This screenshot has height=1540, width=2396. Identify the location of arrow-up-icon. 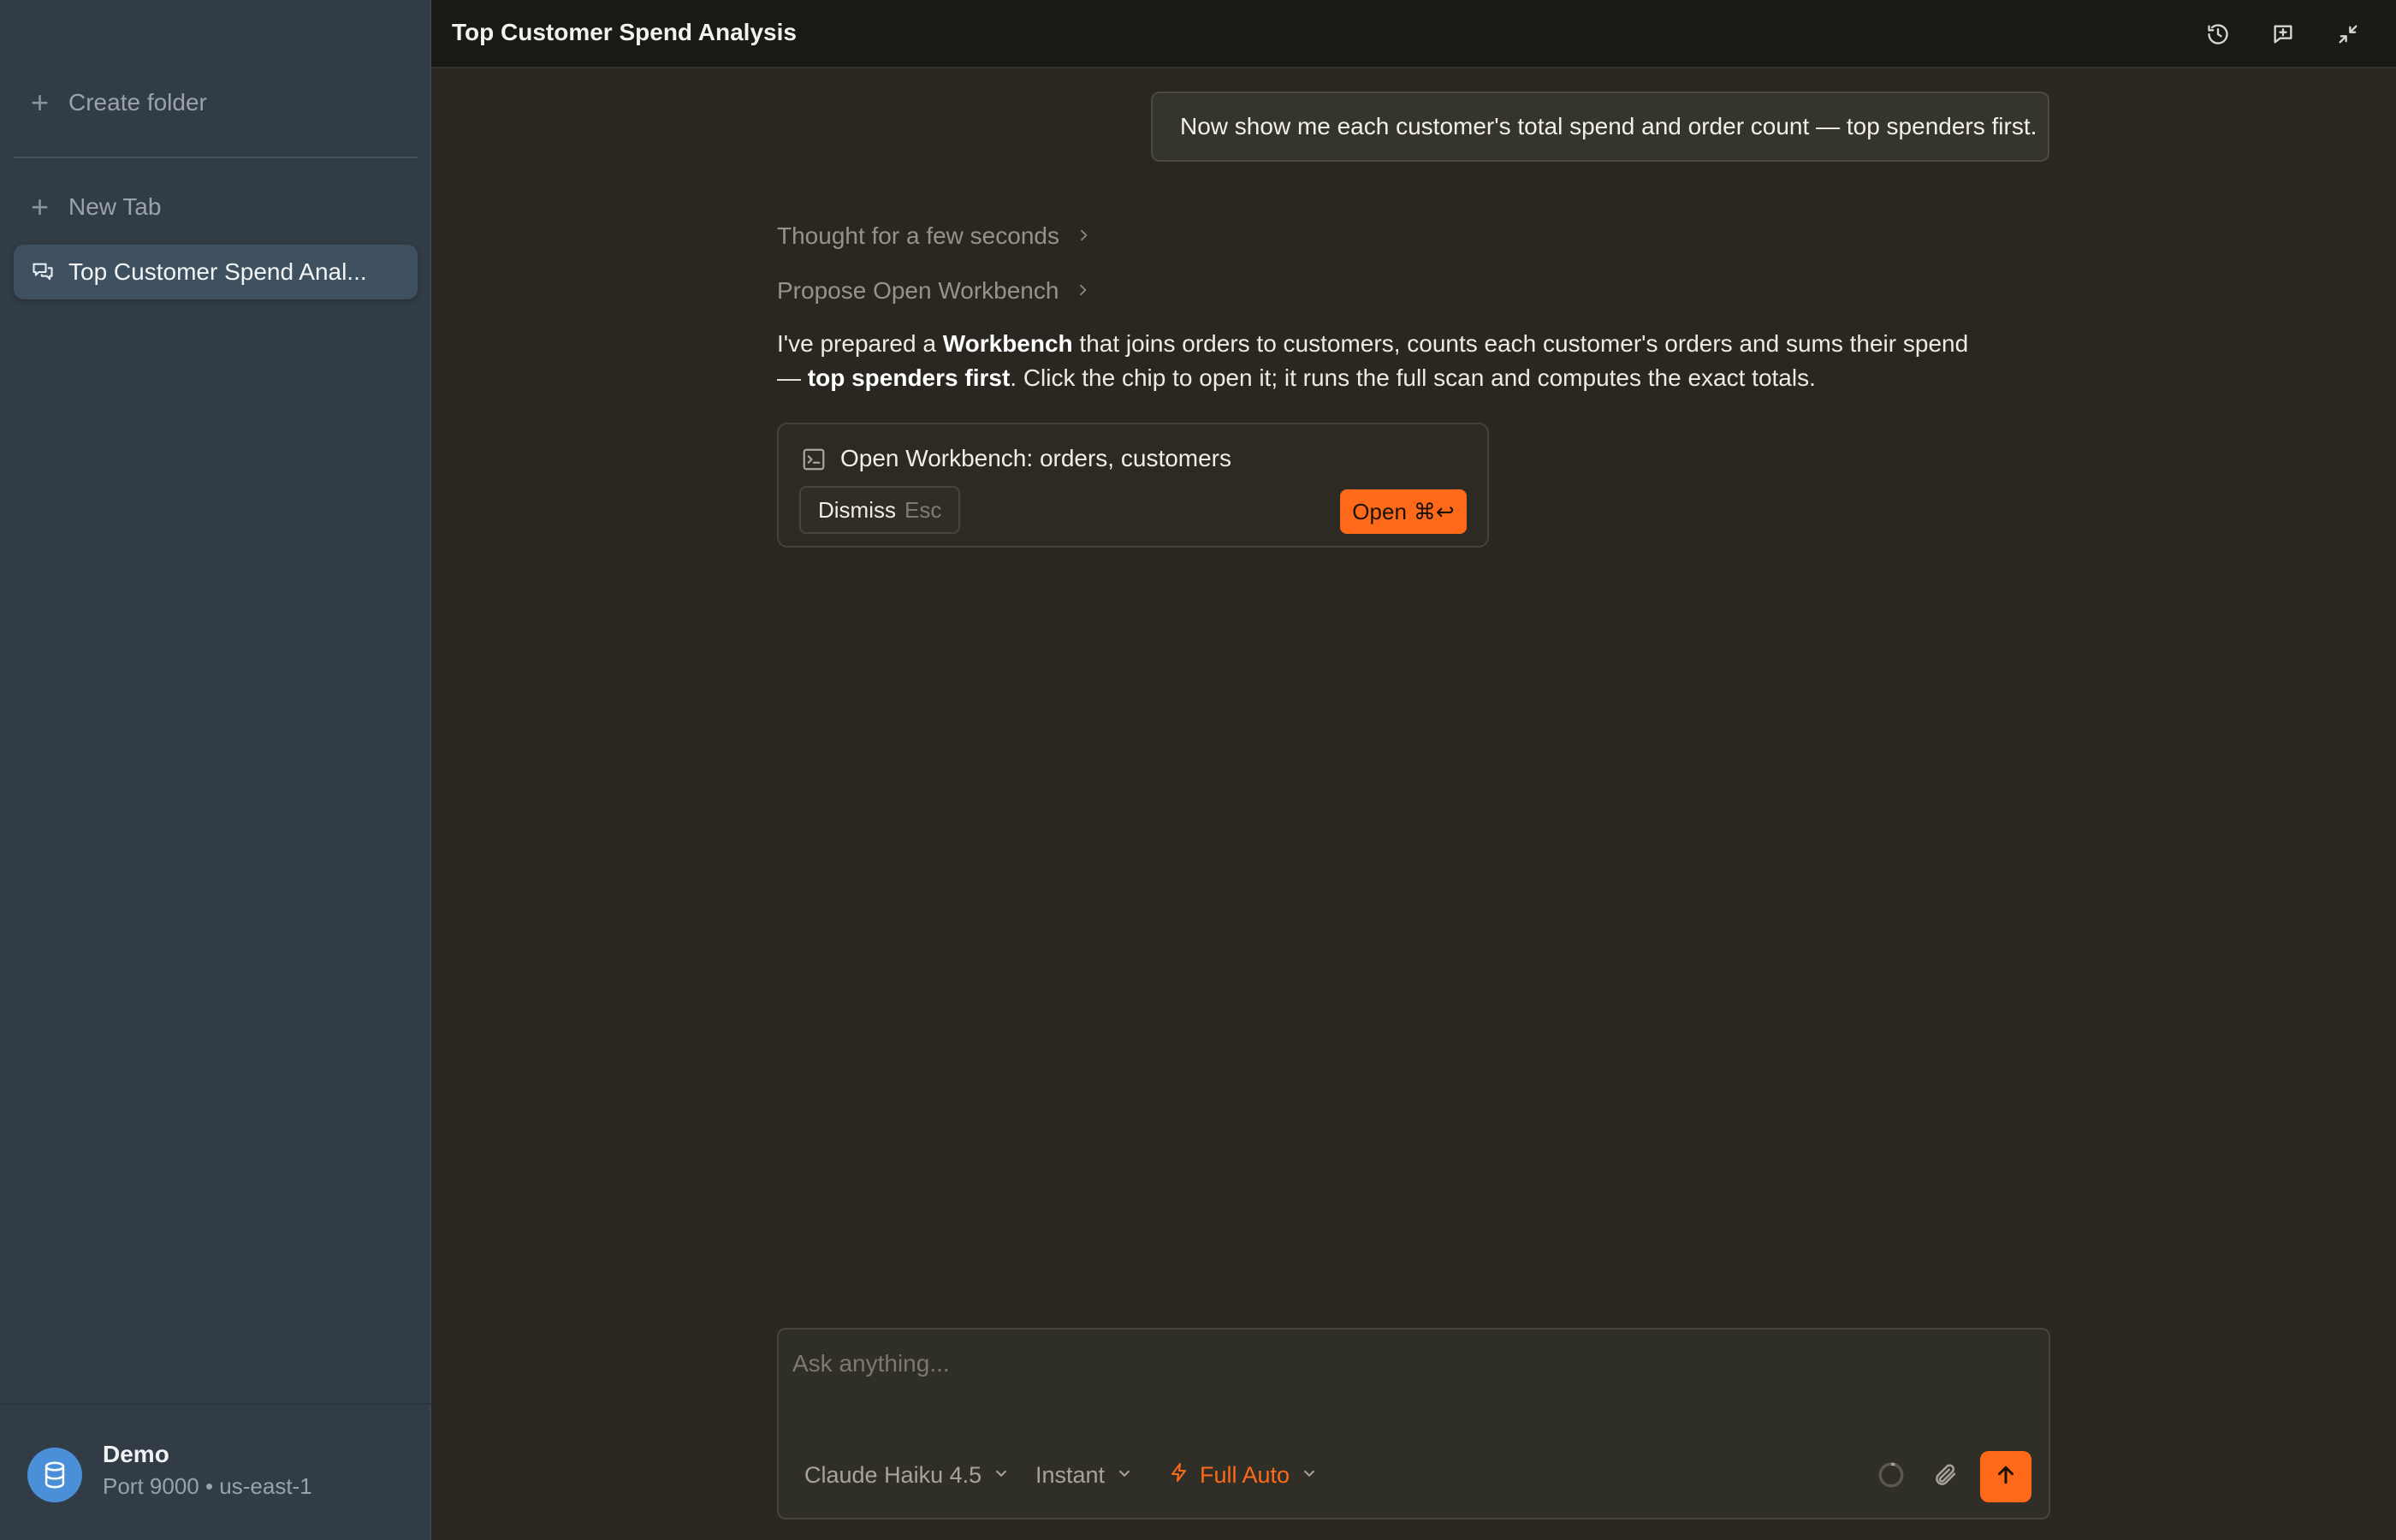
(2006, 1477).